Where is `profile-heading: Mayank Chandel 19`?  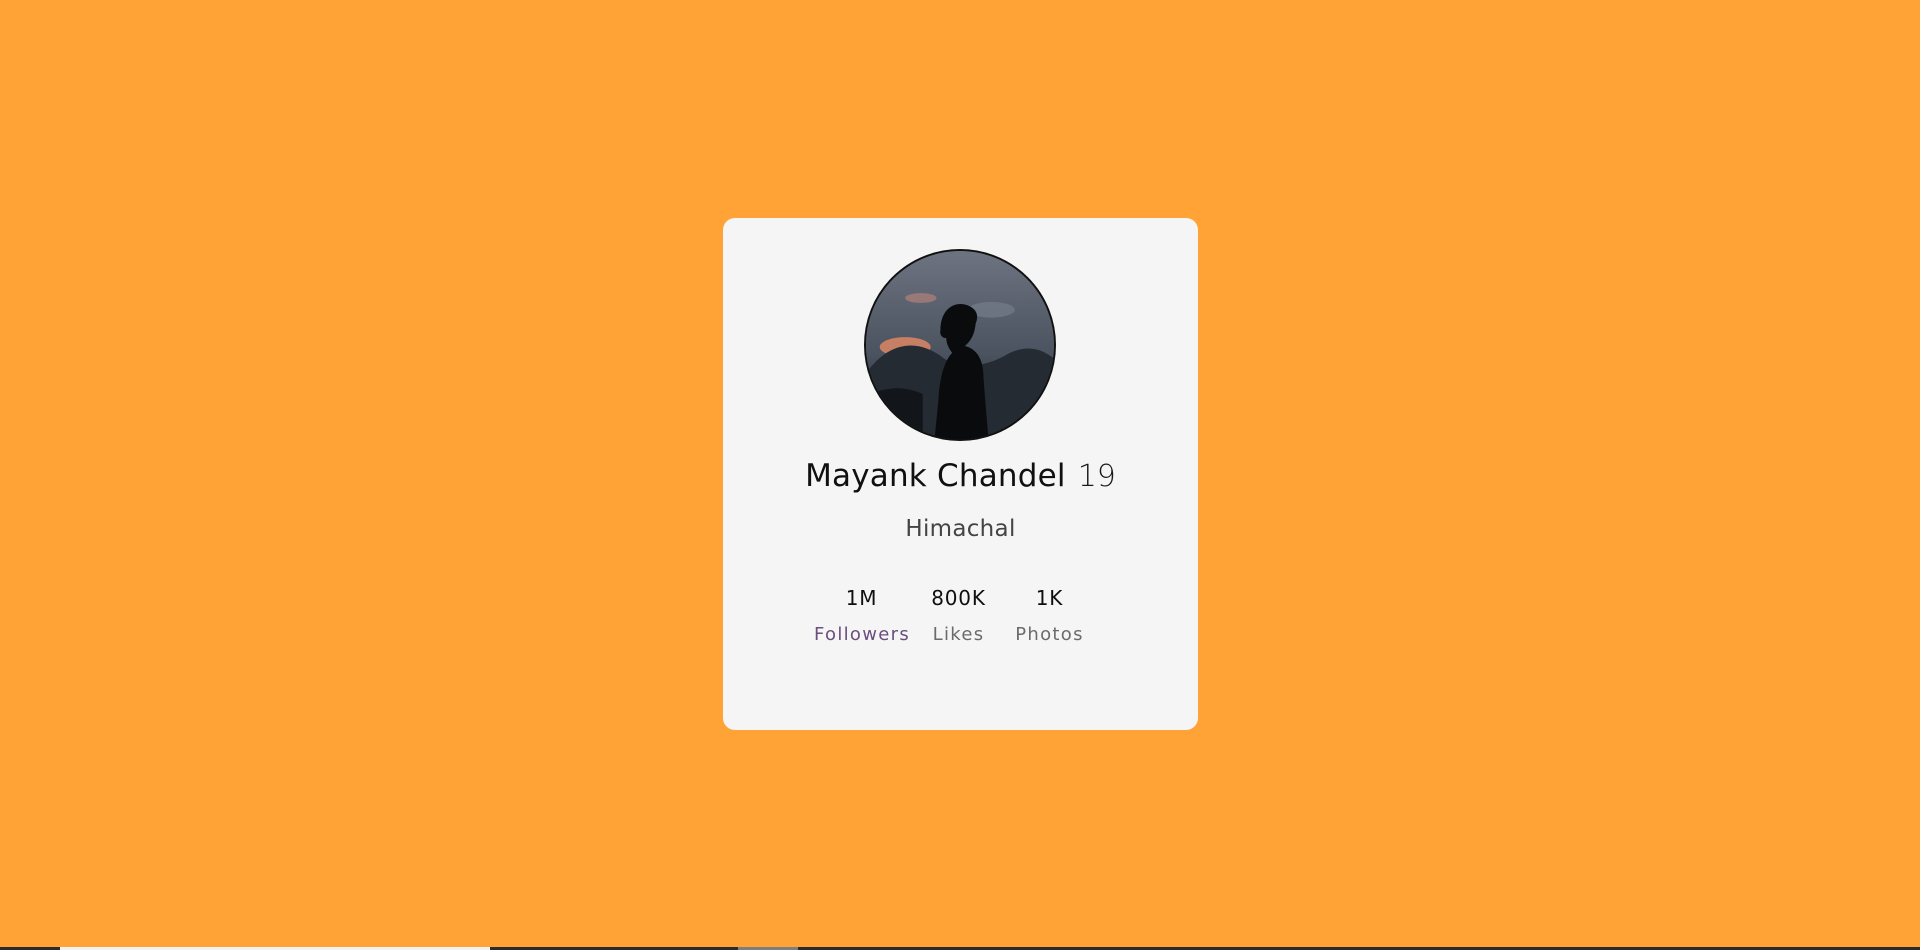 profile-heading: Mayank Chandel 19 is located at coordinates (960, 476).